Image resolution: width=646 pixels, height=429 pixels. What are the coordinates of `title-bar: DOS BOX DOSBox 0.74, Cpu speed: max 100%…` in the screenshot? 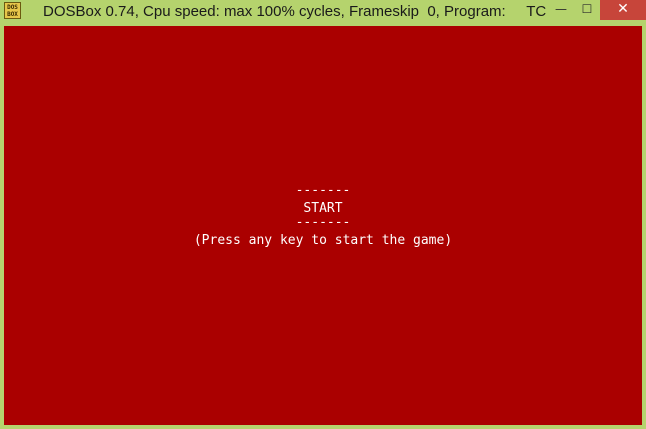 It's located at (323, 12).